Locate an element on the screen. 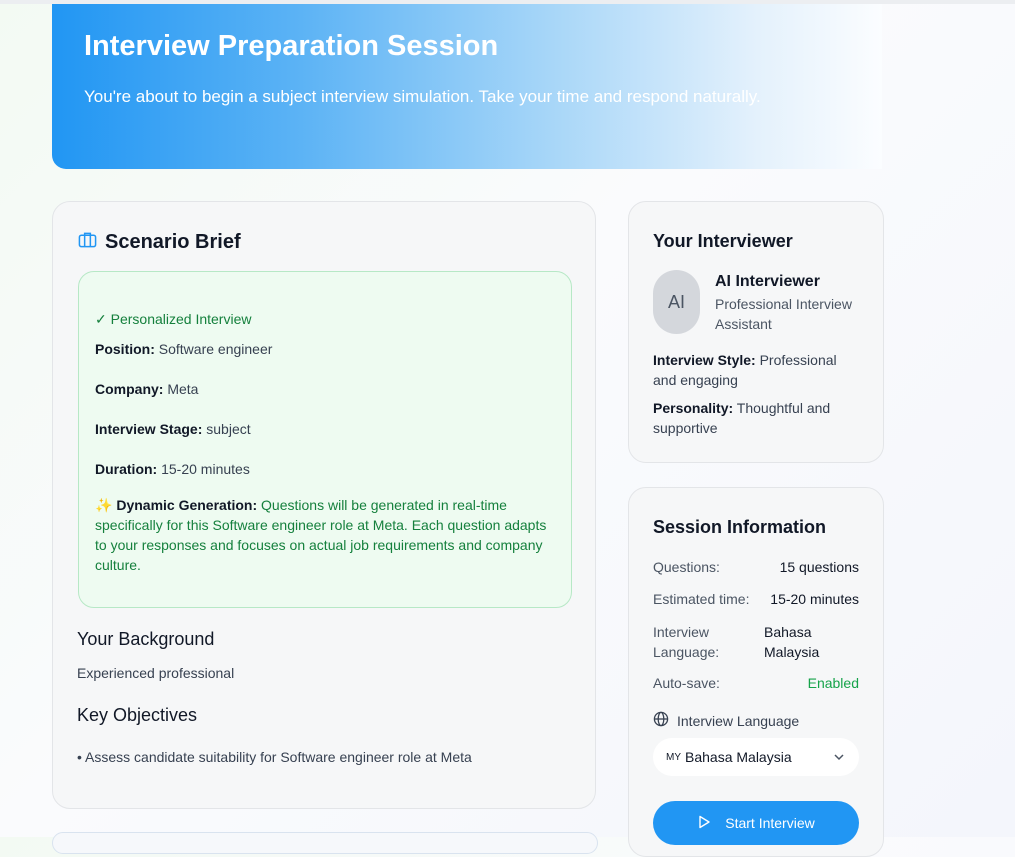 Image resolution: width=1015 pixels, height=857 pixels. play-icon is located at coordinates (704, 823).